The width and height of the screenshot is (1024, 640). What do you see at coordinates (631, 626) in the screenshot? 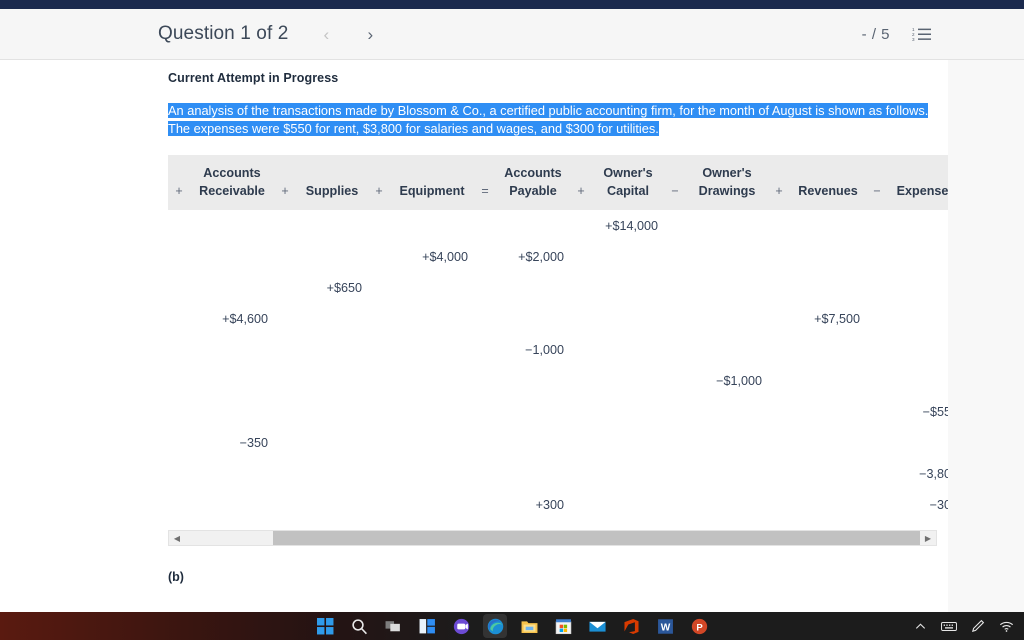
I see `office-button` at bounding box center [631, 626].